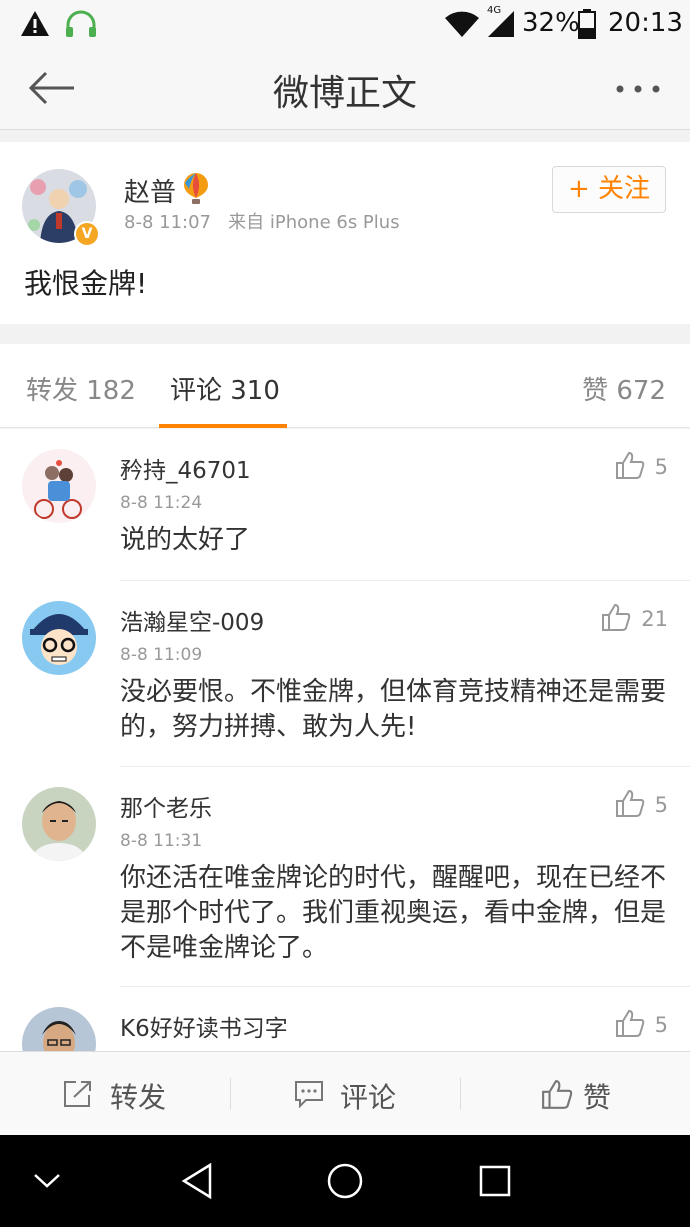  Describe the element at coordinates (345, 1019) in the screenshot. I see `comment-item: K6好好读书习字 5` at that location.